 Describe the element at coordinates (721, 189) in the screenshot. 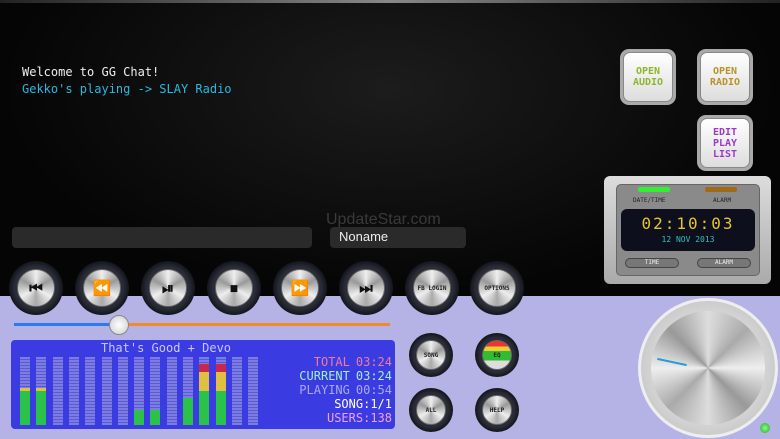

I see `alarm-led` at that location.